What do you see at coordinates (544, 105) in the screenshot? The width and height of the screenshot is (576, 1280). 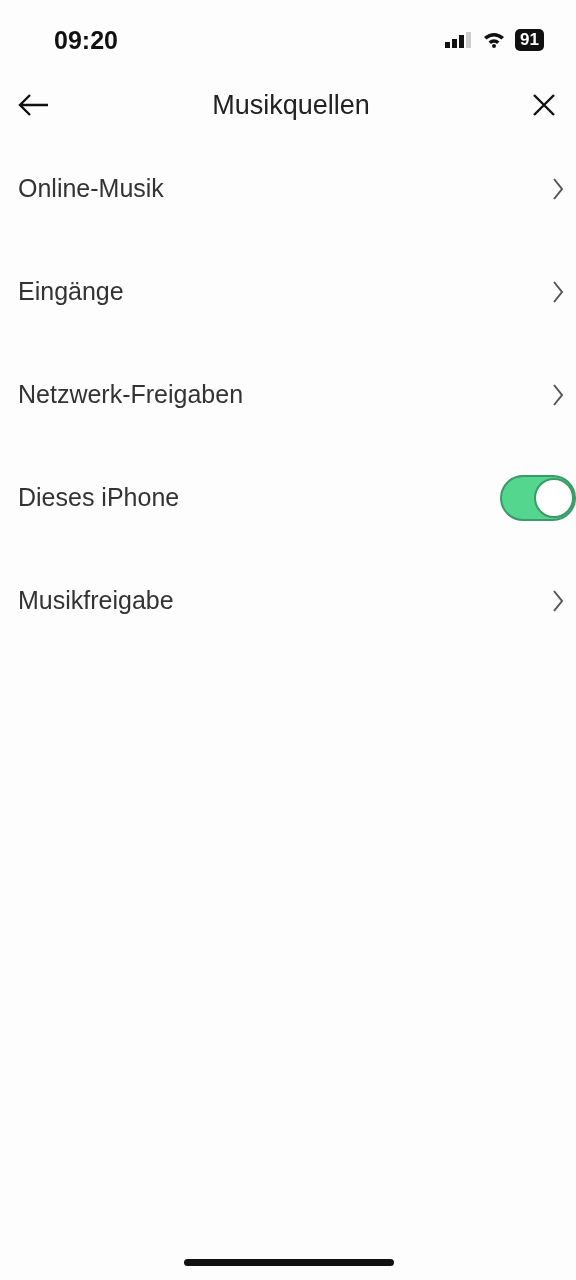 I see `close-button` at bounding box center [544, 105].